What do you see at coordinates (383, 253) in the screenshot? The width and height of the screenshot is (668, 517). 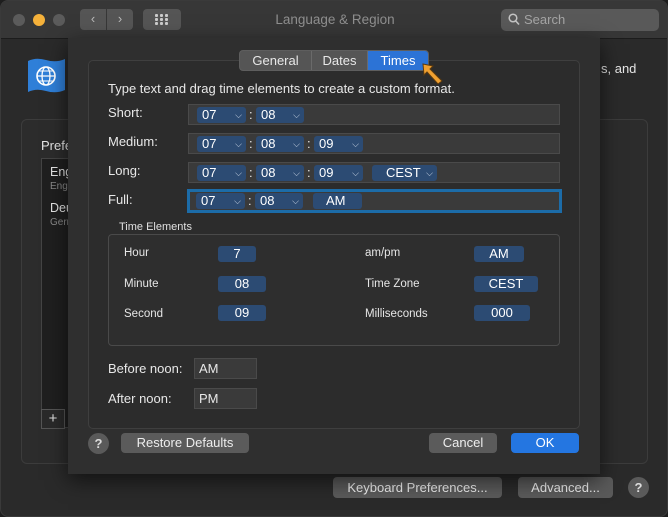 I see `ampm-element-label: am/pm` at bounding box center [383, 253].